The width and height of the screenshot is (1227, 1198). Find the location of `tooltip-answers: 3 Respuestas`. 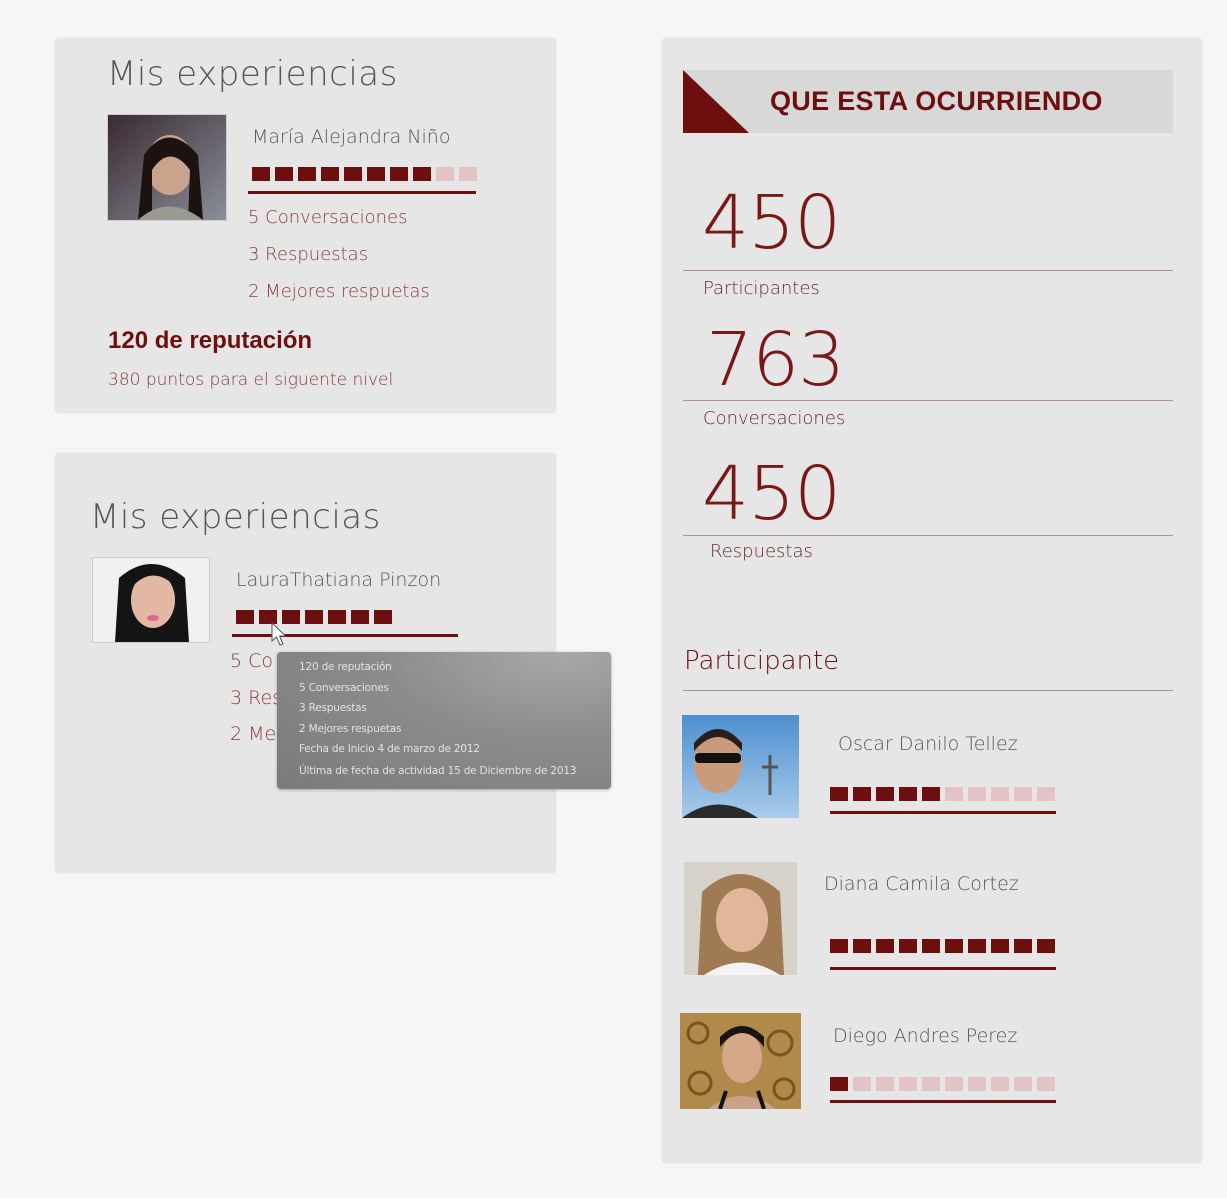

tooltip-answers: 3 Respuestas is located at coordinates (333, 708).